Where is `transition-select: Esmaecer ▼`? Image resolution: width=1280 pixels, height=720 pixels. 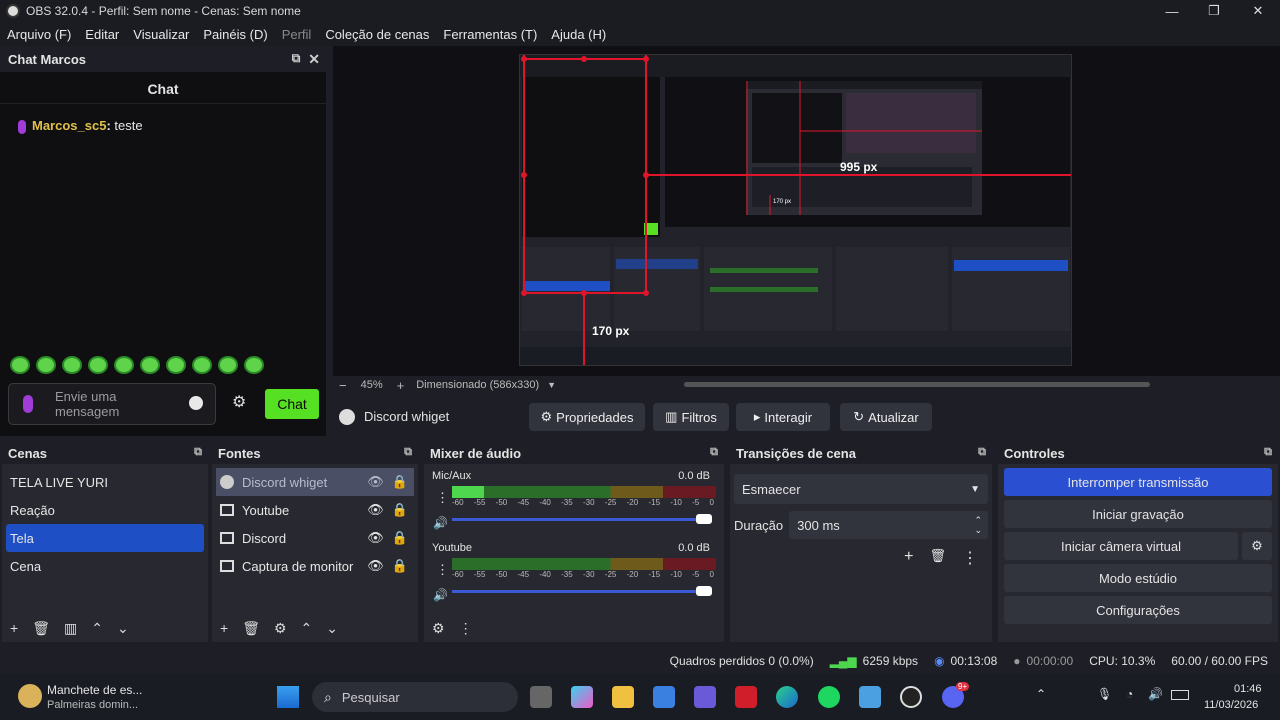
transition-select: Esmaecer ▼ is located at coordinates (861, 489).